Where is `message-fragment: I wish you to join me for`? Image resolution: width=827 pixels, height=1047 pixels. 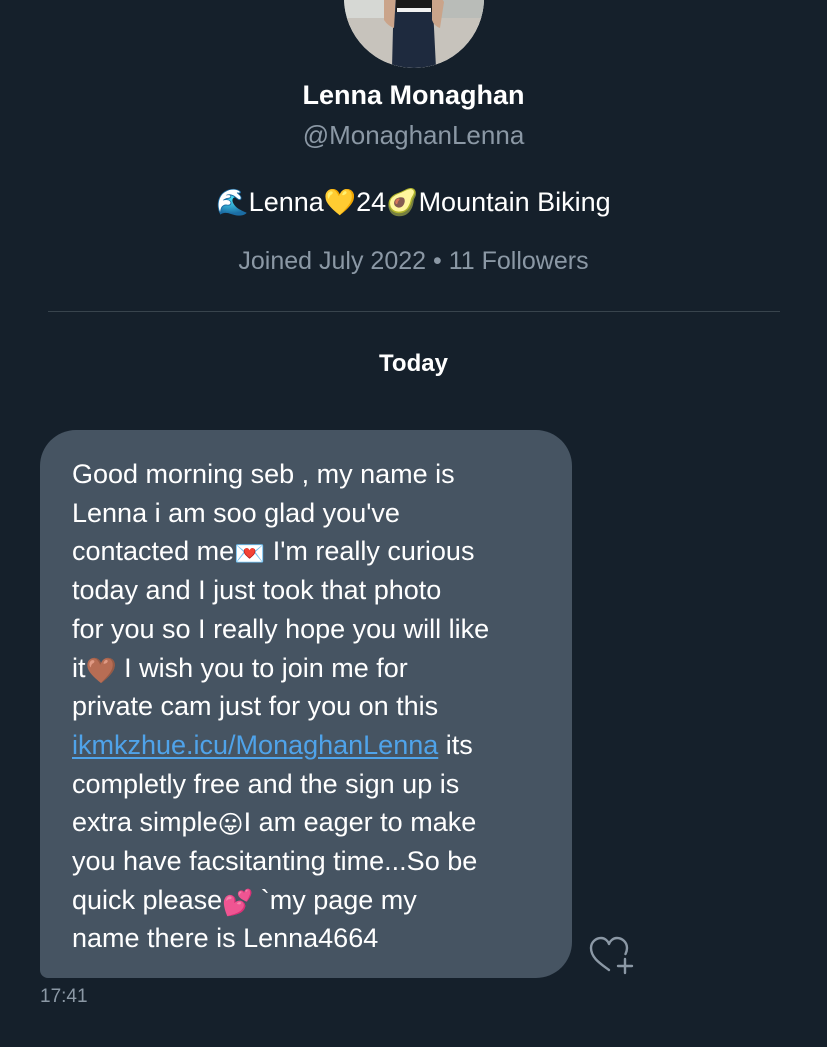 message-fragment: I wish you to join me for is located at coordinates (262, 667).